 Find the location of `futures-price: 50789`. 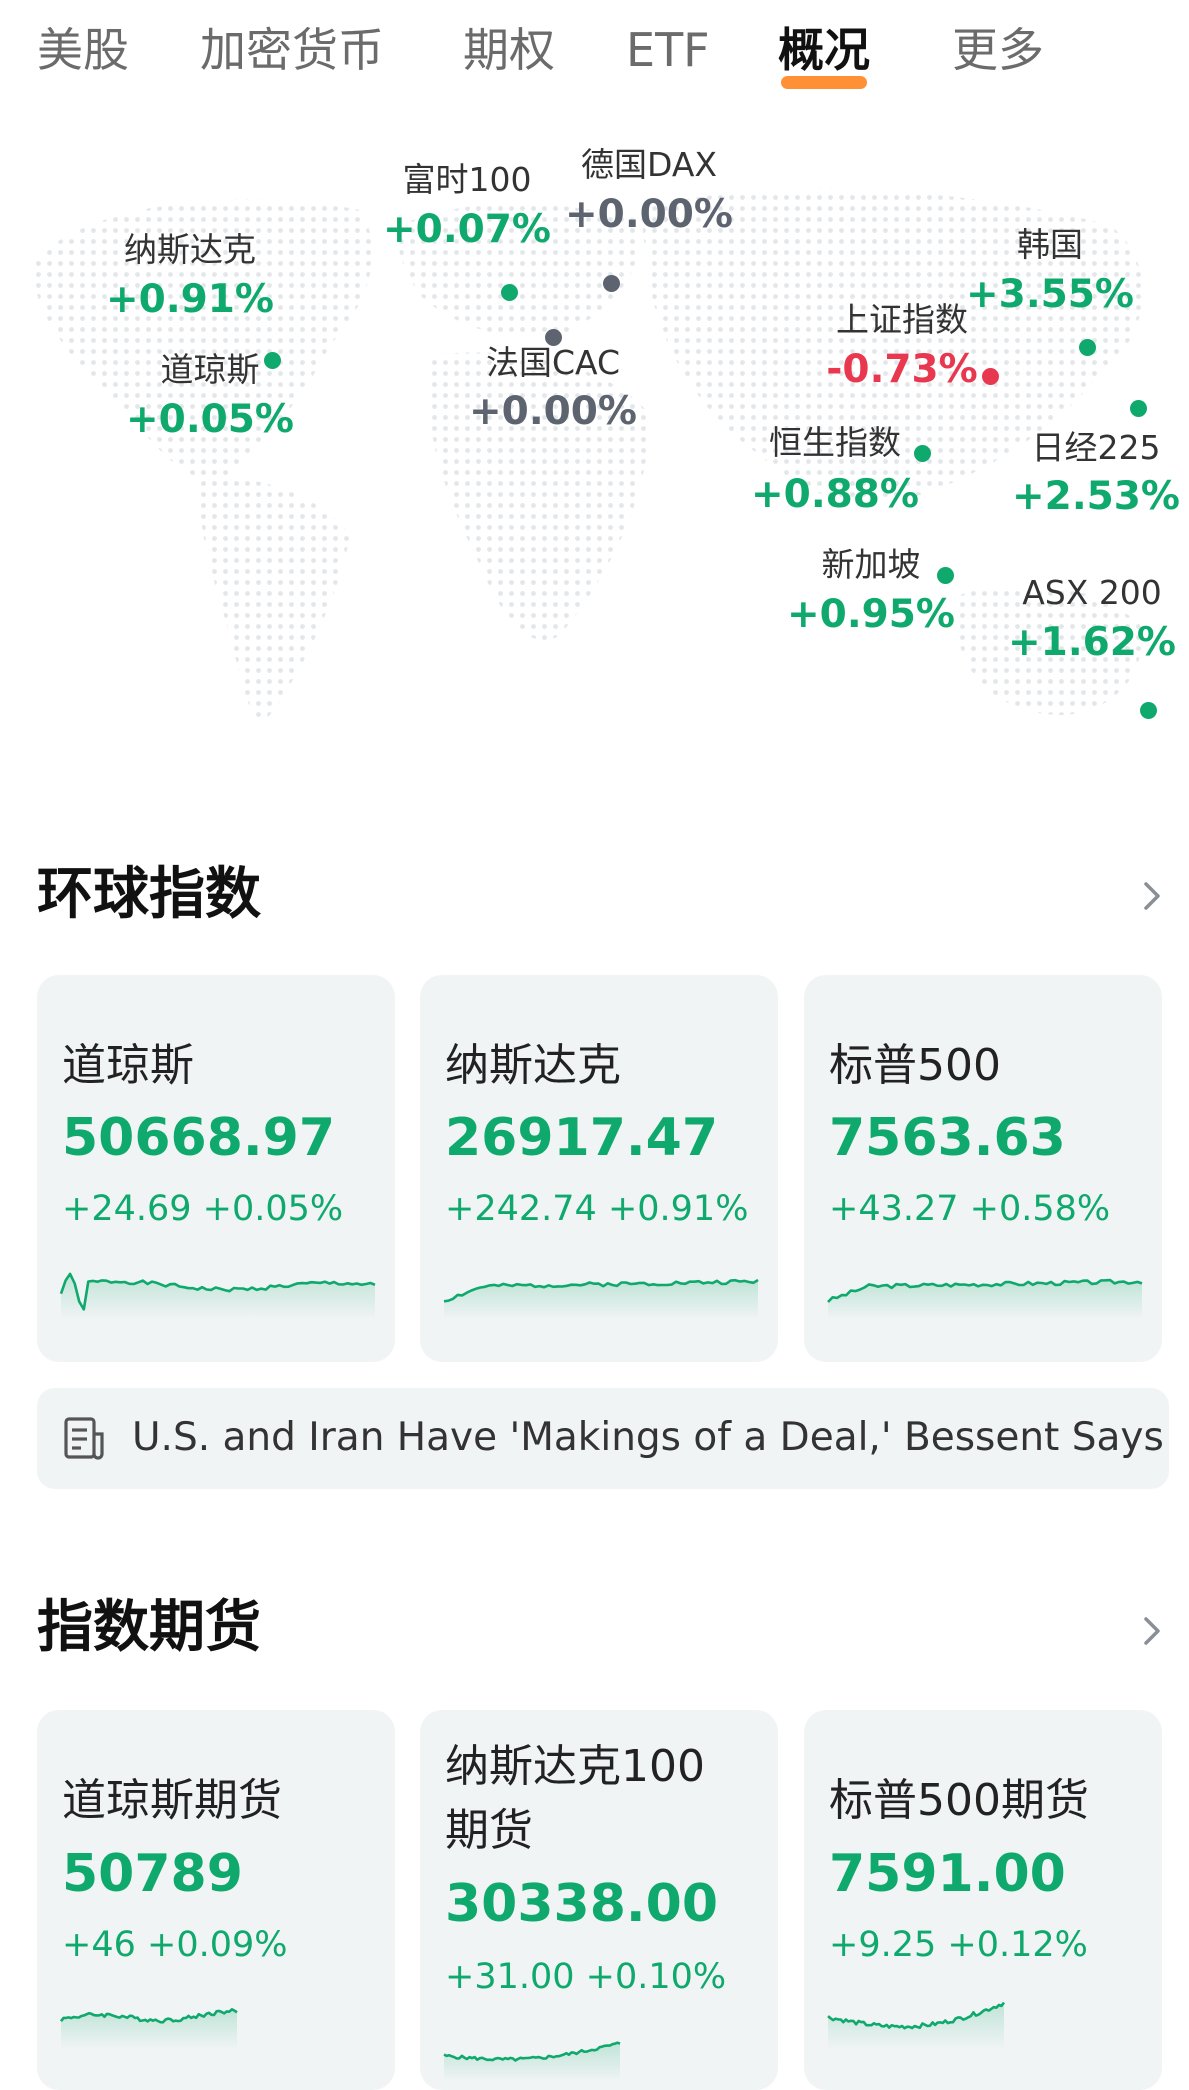

futures-price: 50789 is located at coordinates (152, 1874).